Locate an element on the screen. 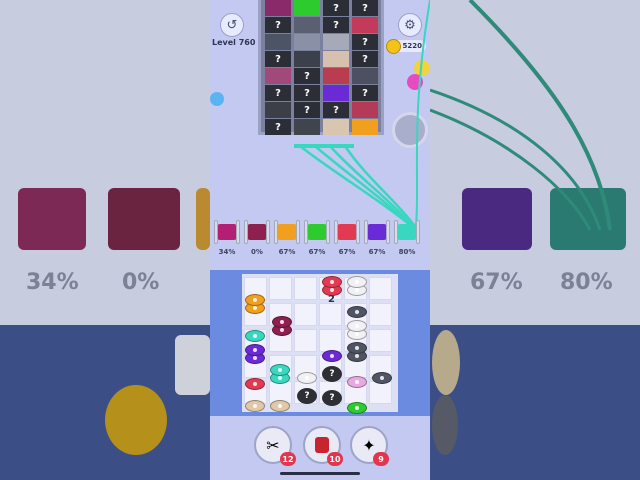 The height and width of the screenshot is (480, 640). scissors-count-badge: 12 is located at coordinates (288, 459).